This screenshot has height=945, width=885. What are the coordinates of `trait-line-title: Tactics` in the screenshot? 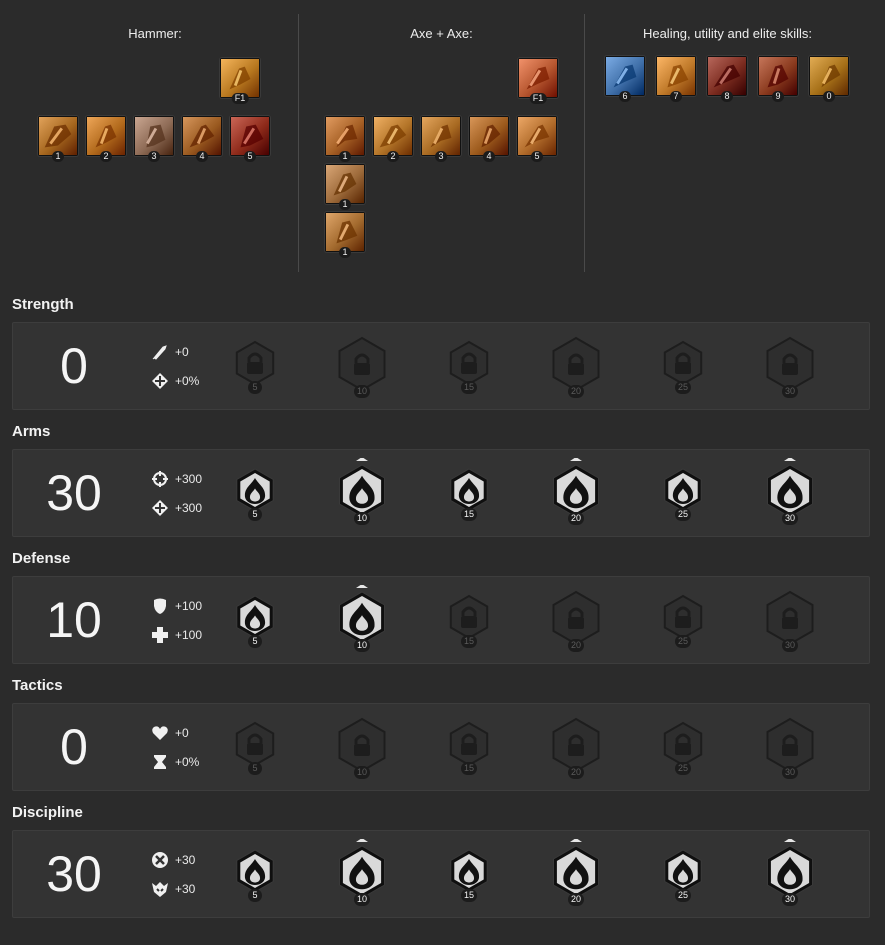 It's located at (37, 685).